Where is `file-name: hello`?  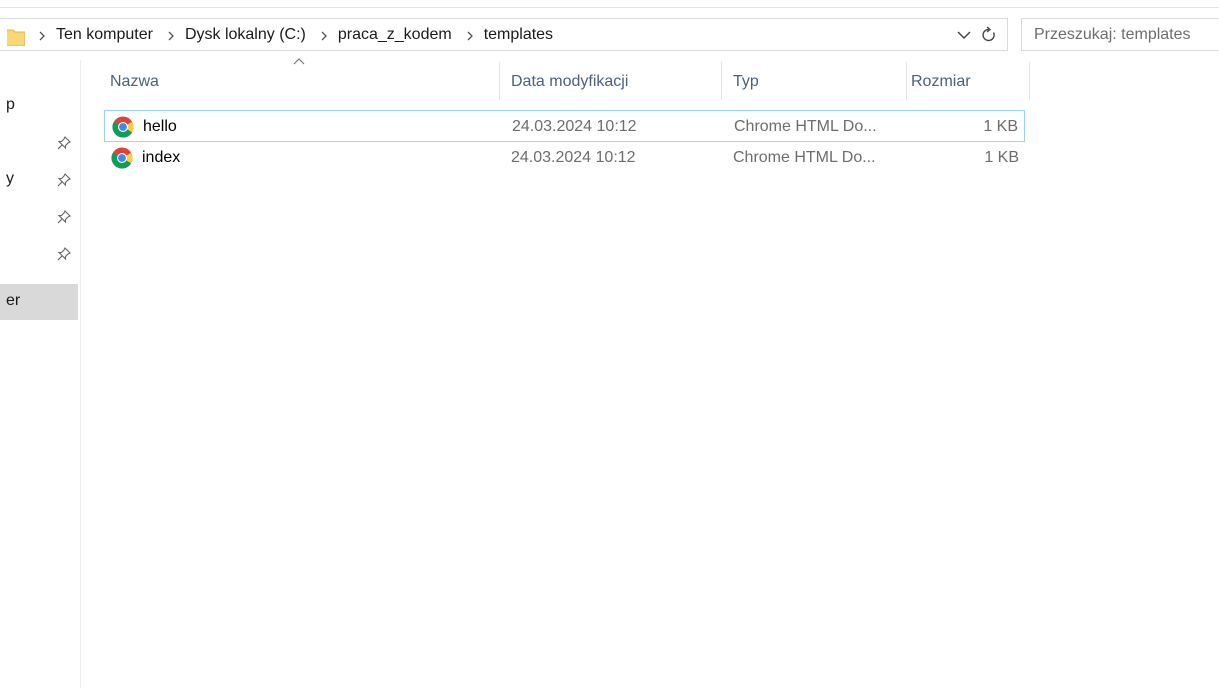 file-name: hello is located at coordinates (160, 126).